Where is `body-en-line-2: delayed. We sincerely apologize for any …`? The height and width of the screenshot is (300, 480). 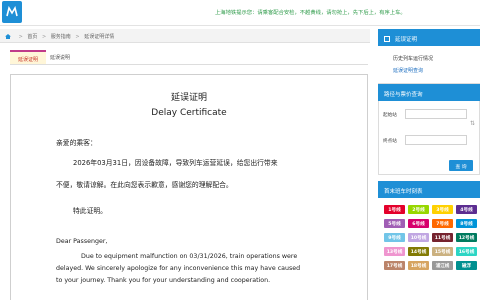 body-en-line-2: delayed. We sincerely apologize for any … is located at coordinates (178, 268).